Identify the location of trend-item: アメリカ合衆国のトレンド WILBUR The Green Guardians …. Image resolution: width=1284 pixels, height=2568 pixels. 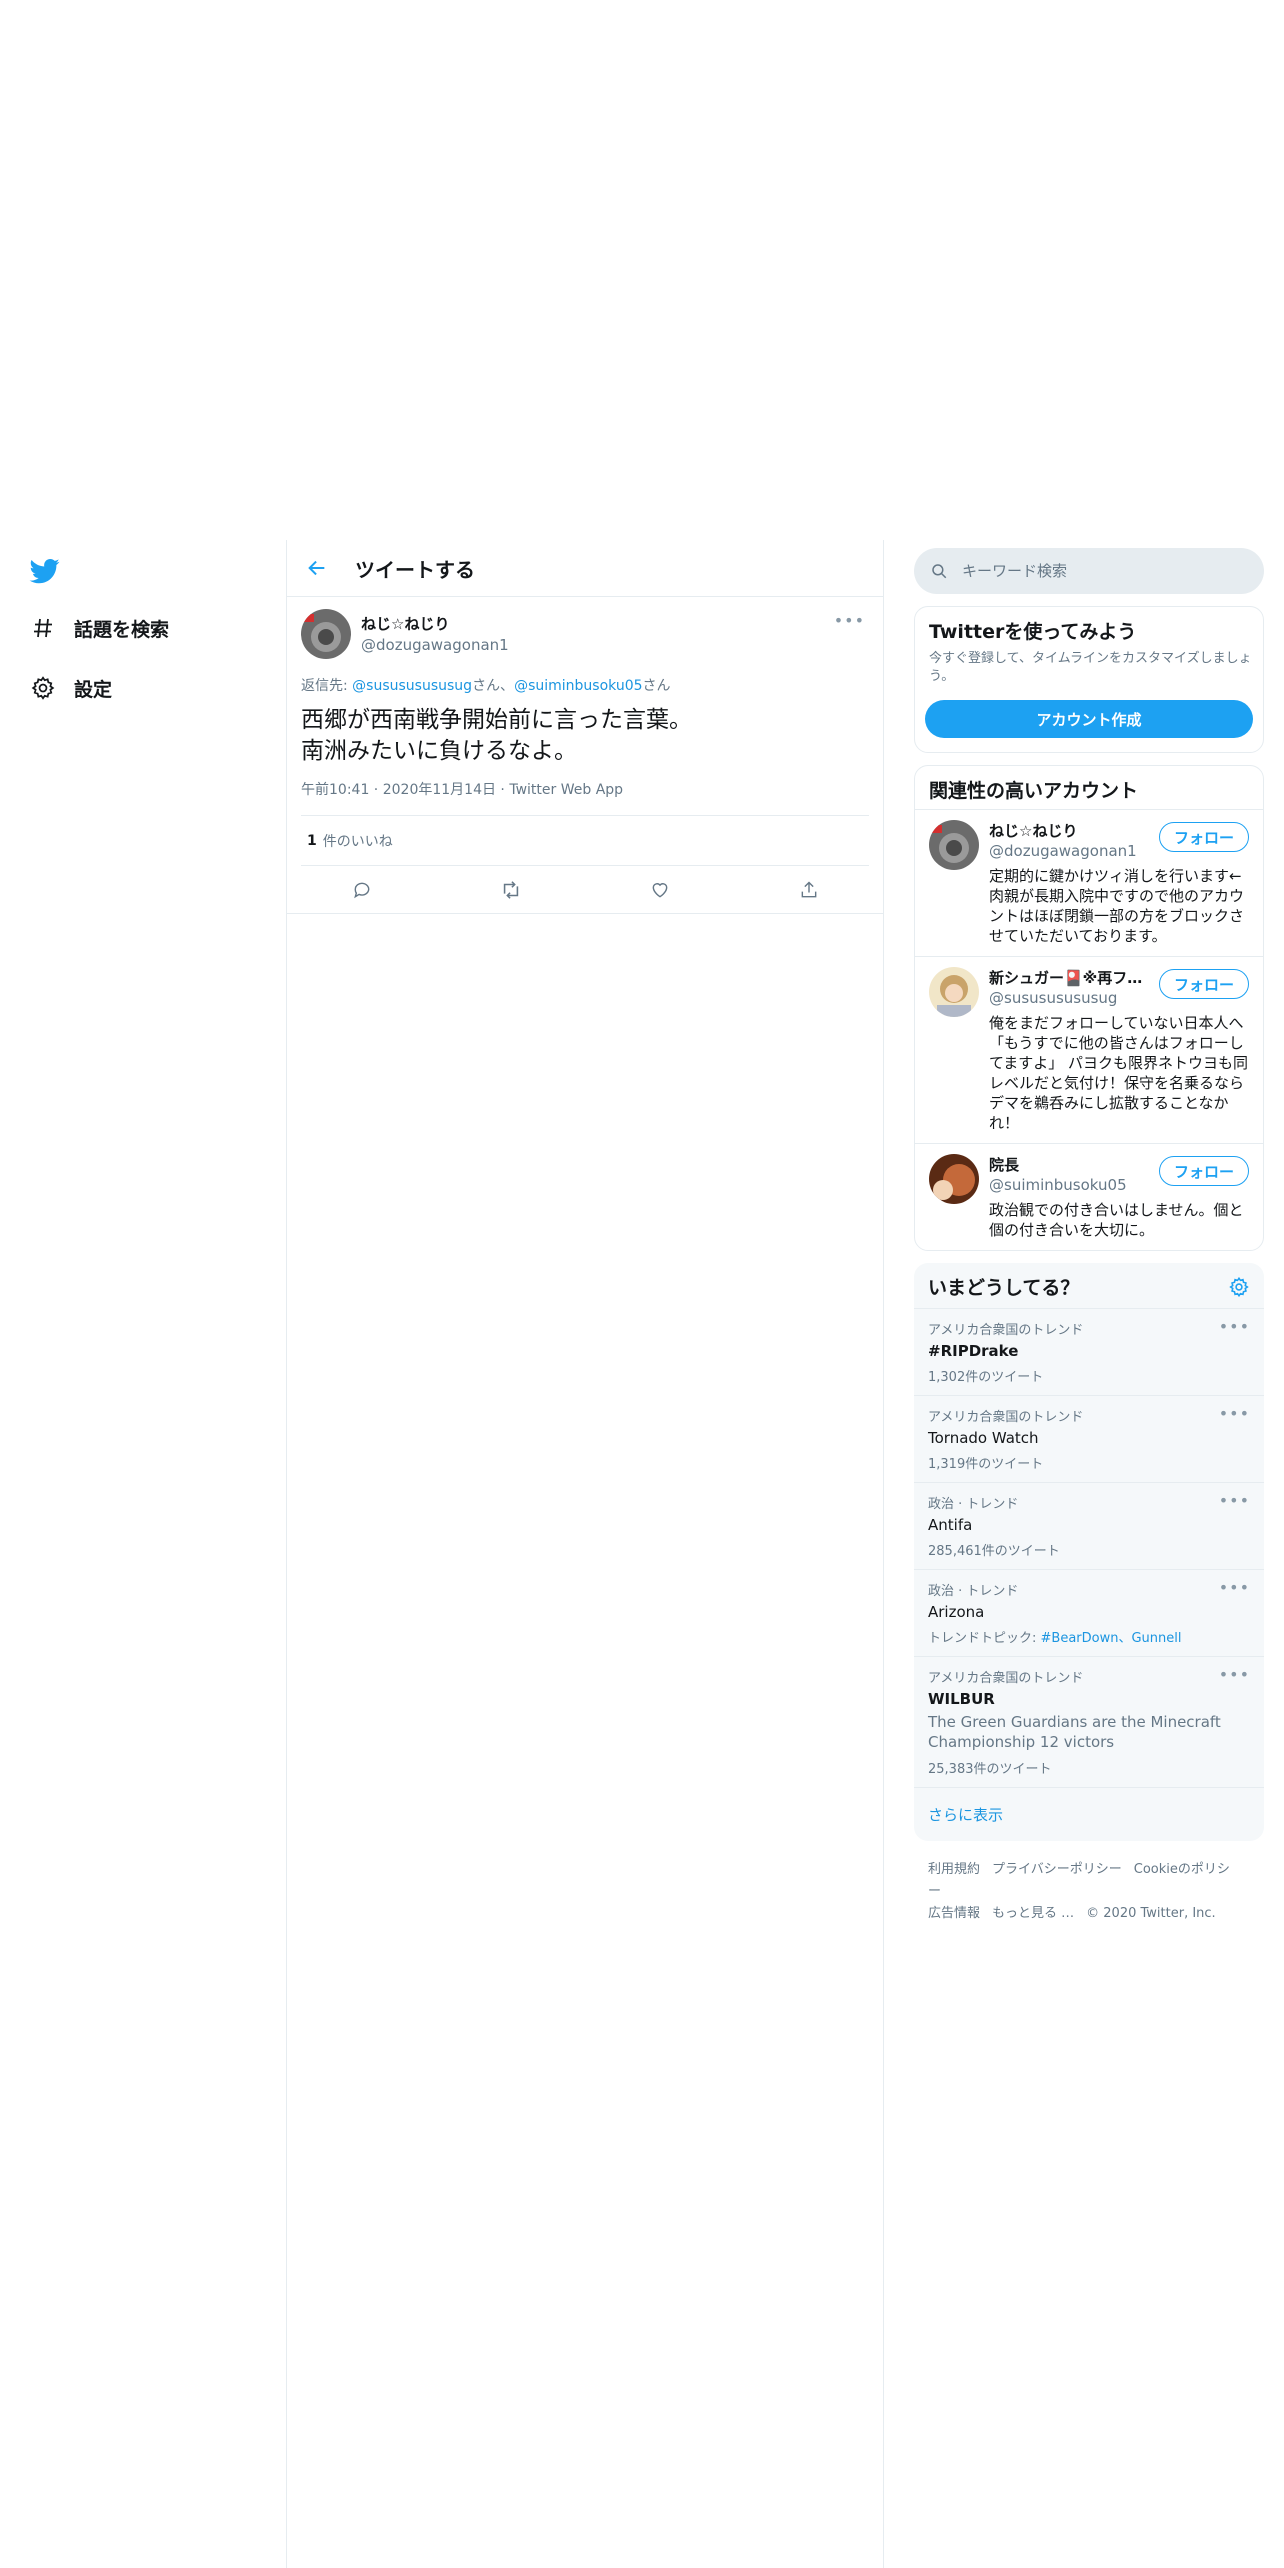
(1089, 1722).